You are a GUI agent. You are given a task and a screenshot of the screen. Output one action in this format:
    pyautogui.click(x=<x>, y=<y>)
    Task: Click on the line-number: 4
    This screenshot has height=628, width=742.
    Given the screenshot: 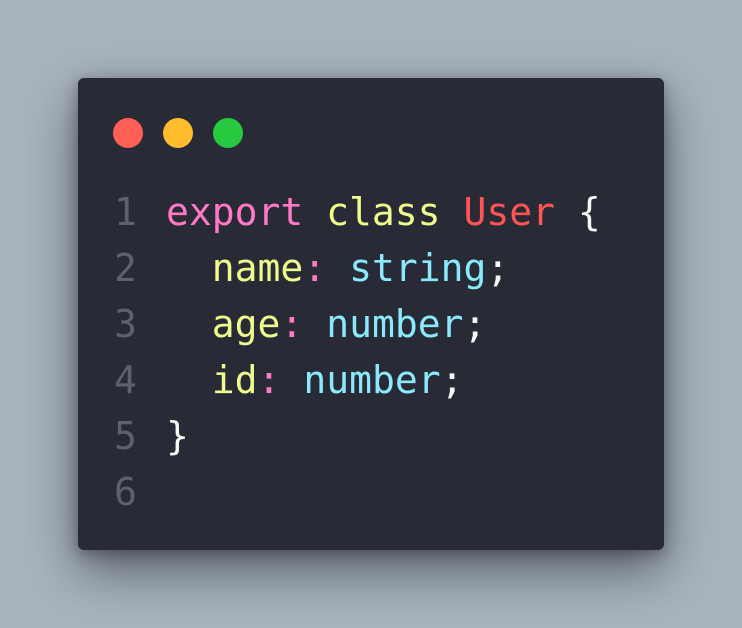 What is the action you would take?
    pyautogui.click(x=125, y=380)
    